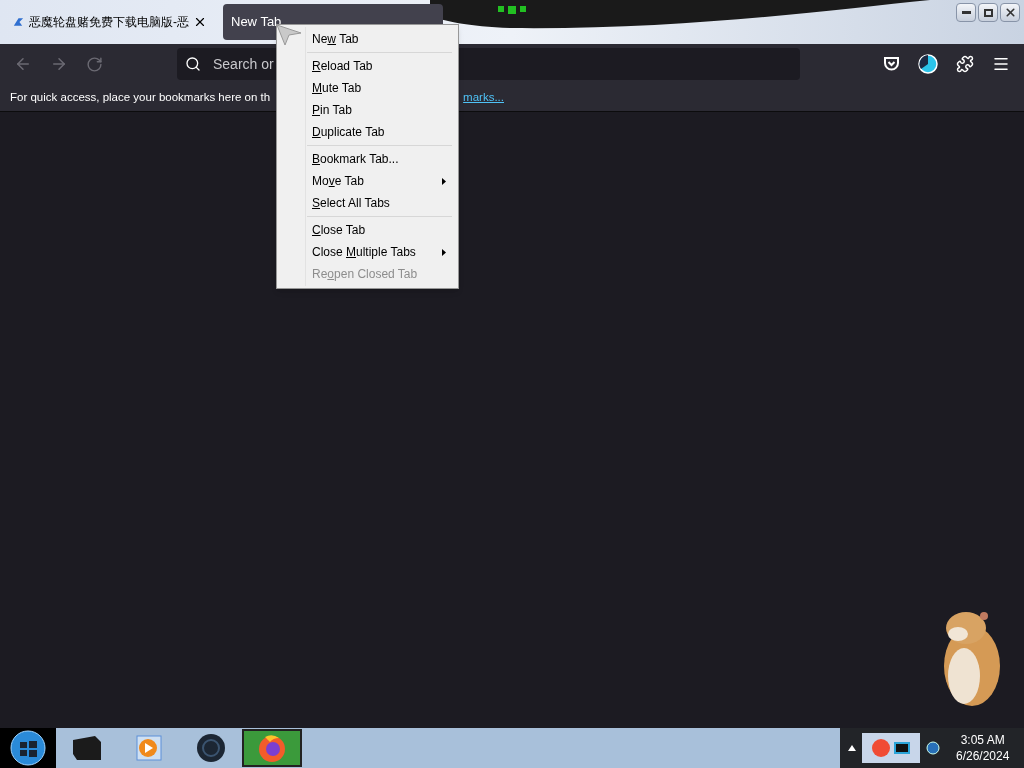  What do you see at coordinates (988, 12) in the screenshot?
I see `restore-window-button` at bounding box center [988, 12].